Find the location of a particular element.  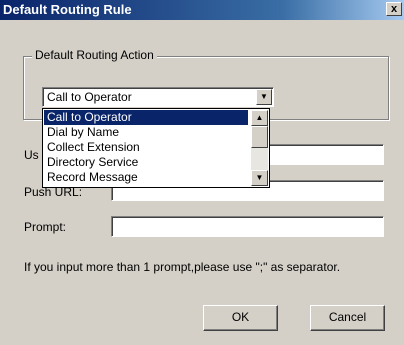

prompt-field is located at coordinates (247, 226).